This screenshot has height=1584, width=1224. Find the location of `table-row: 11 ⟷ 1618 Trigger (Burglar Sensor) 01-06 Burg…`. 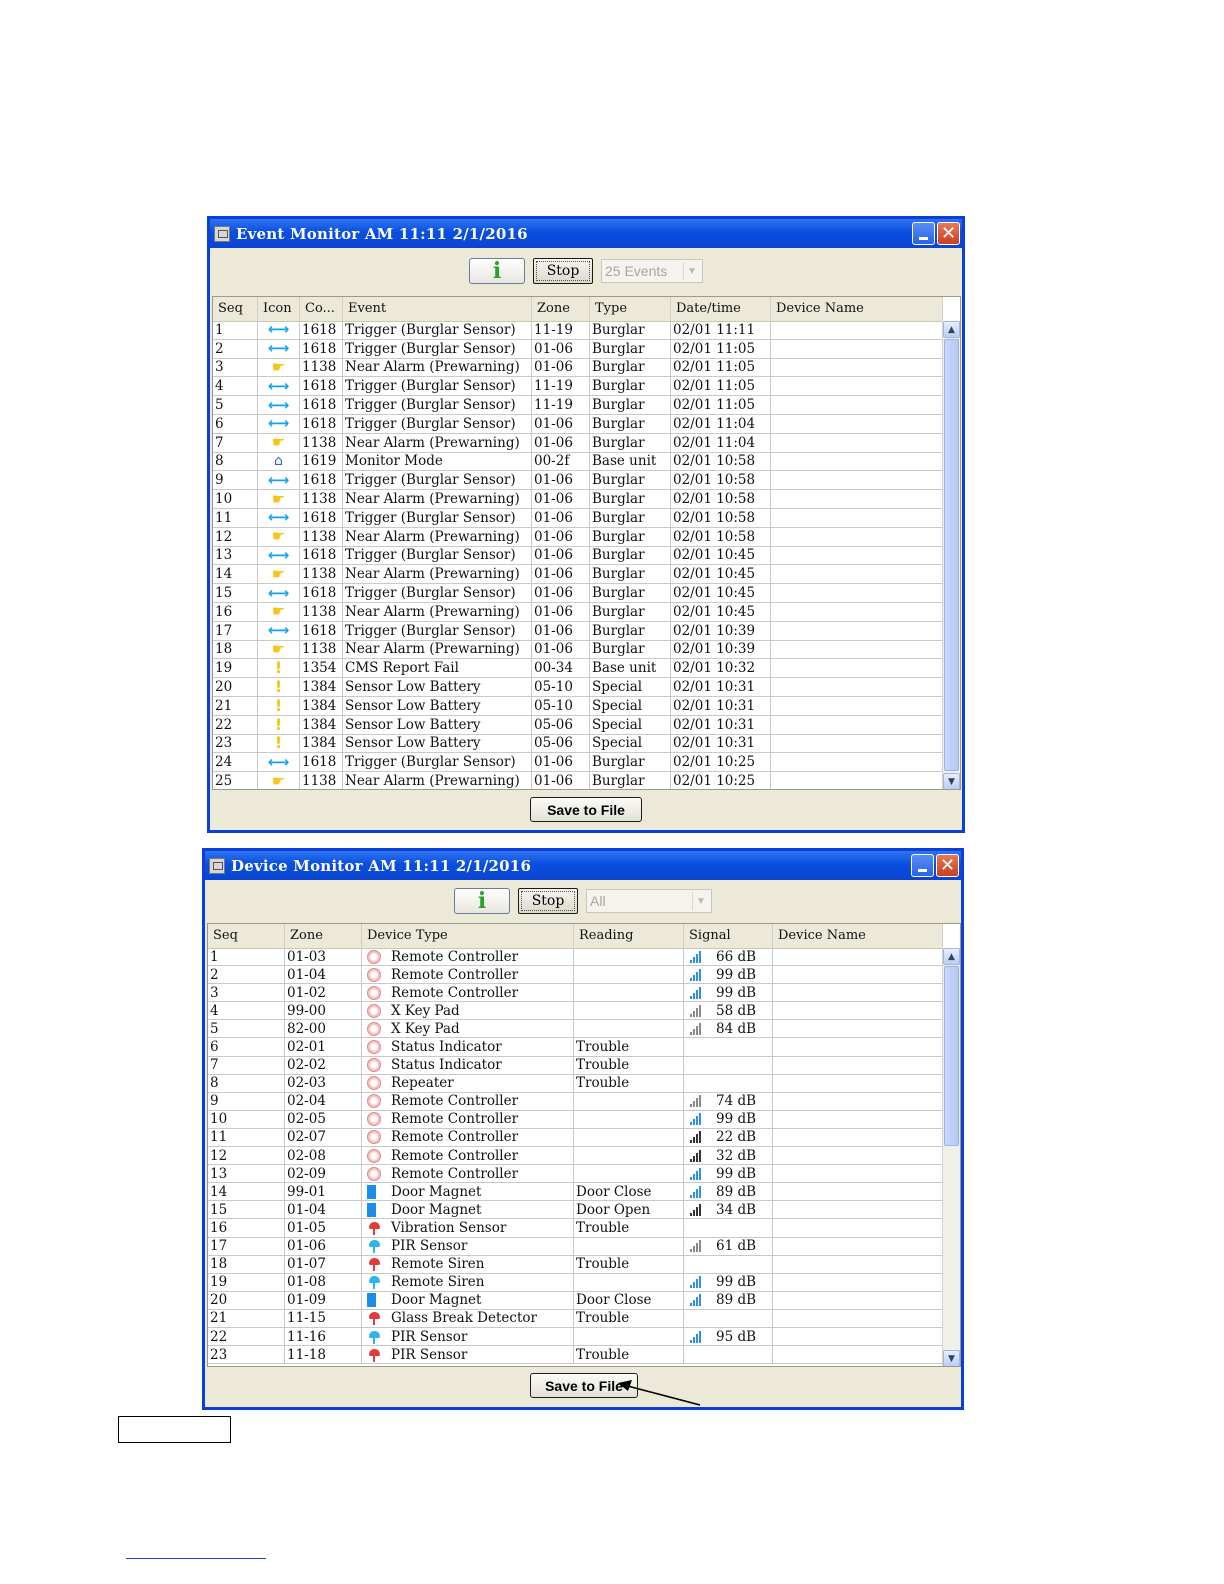

table-row: 11 ⟷ 1618 Trigger (Burglar Sensor) 01-06 Burg… is located at coordinates (578, 518).